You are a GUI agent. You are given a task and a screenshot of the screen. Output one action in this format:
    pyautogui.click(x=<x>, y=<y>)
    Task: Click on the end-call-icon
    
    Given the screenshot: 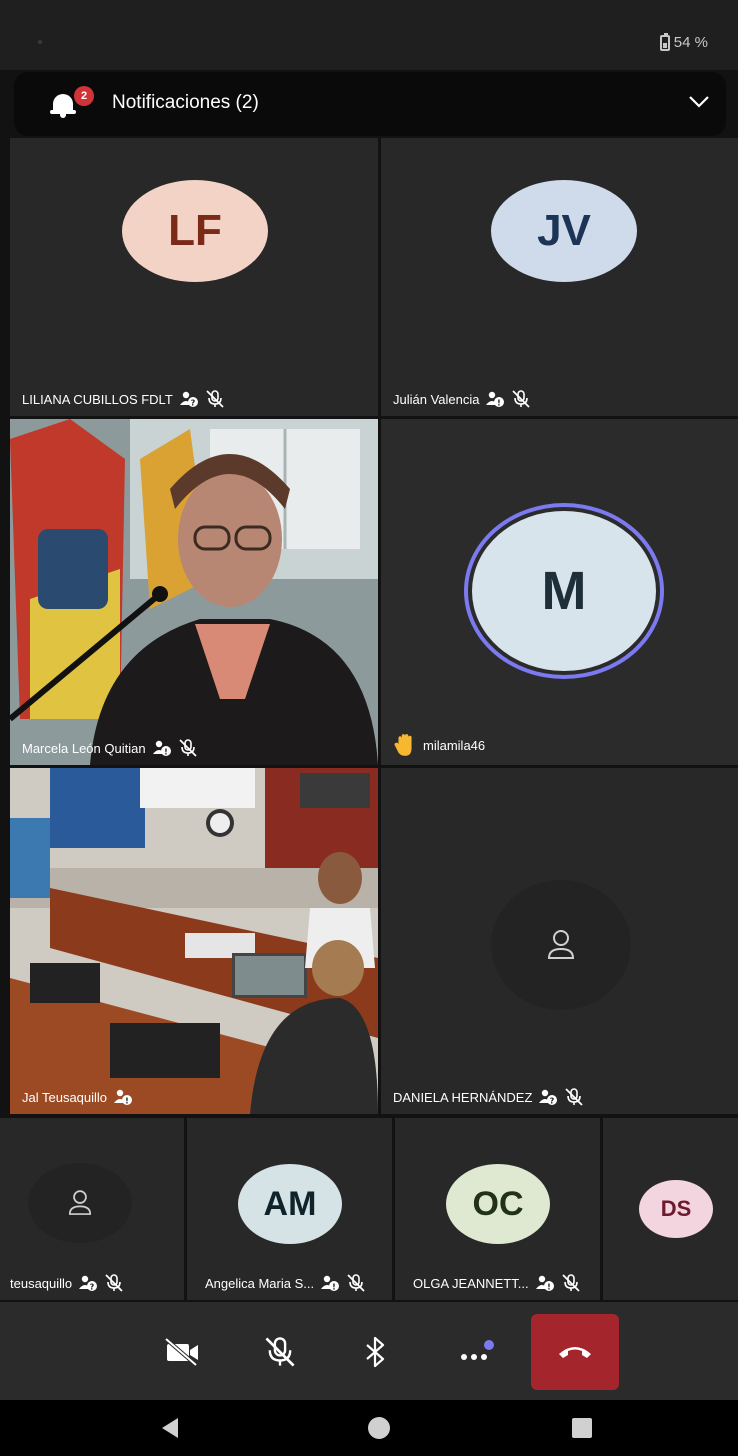 What is the action you would take?
    pyautogui.click(x=575, y=1352)
    